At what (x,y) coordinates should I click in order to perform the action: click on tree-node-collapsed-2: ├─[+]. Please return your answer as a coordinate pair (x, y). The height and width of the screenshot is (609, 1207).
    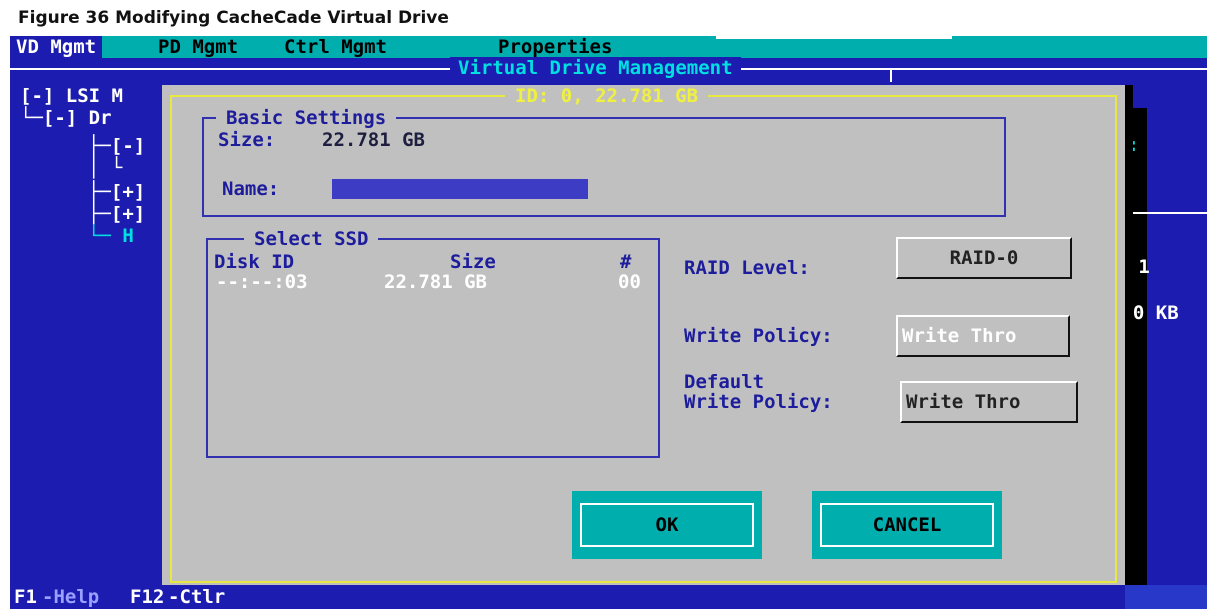
    Looking at the image, I should click on (116, 214).